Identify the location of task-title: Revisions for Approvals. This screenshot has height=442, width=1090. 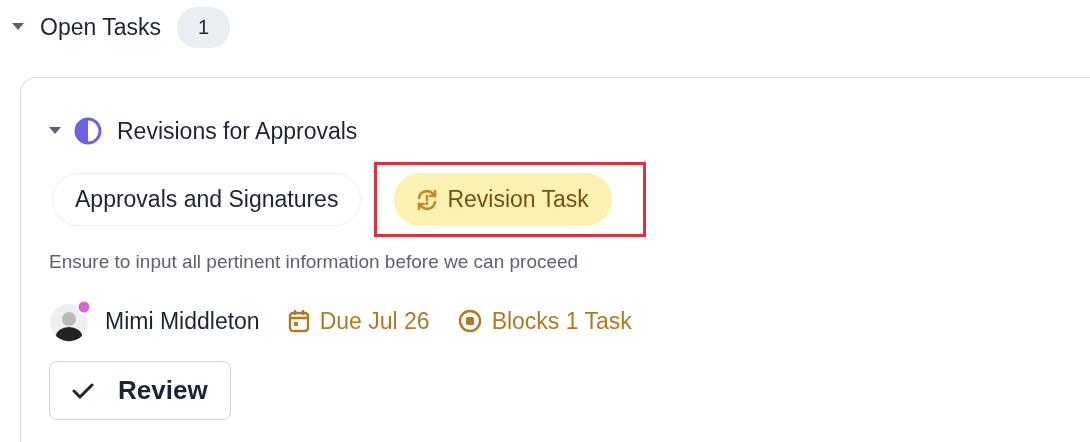
(237, 131).